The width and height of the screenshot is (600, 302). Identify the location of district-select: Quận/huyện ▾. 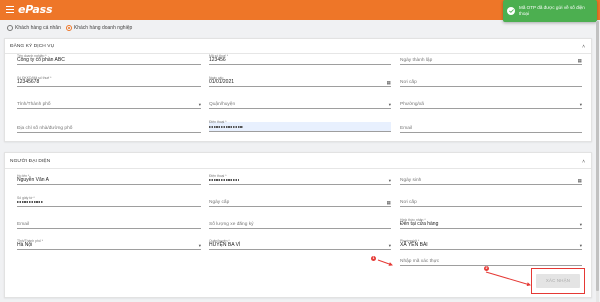
(300, 104).